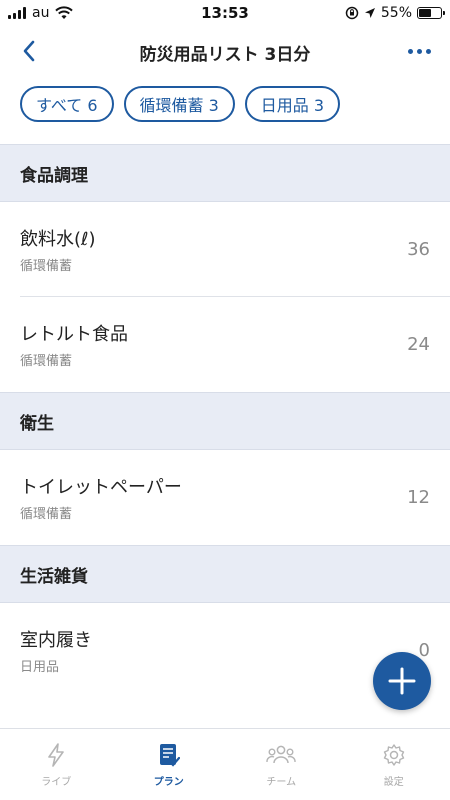 The height and width of the screenshot is (800, 450). I want to click on gear-icon, so click(393, 755).